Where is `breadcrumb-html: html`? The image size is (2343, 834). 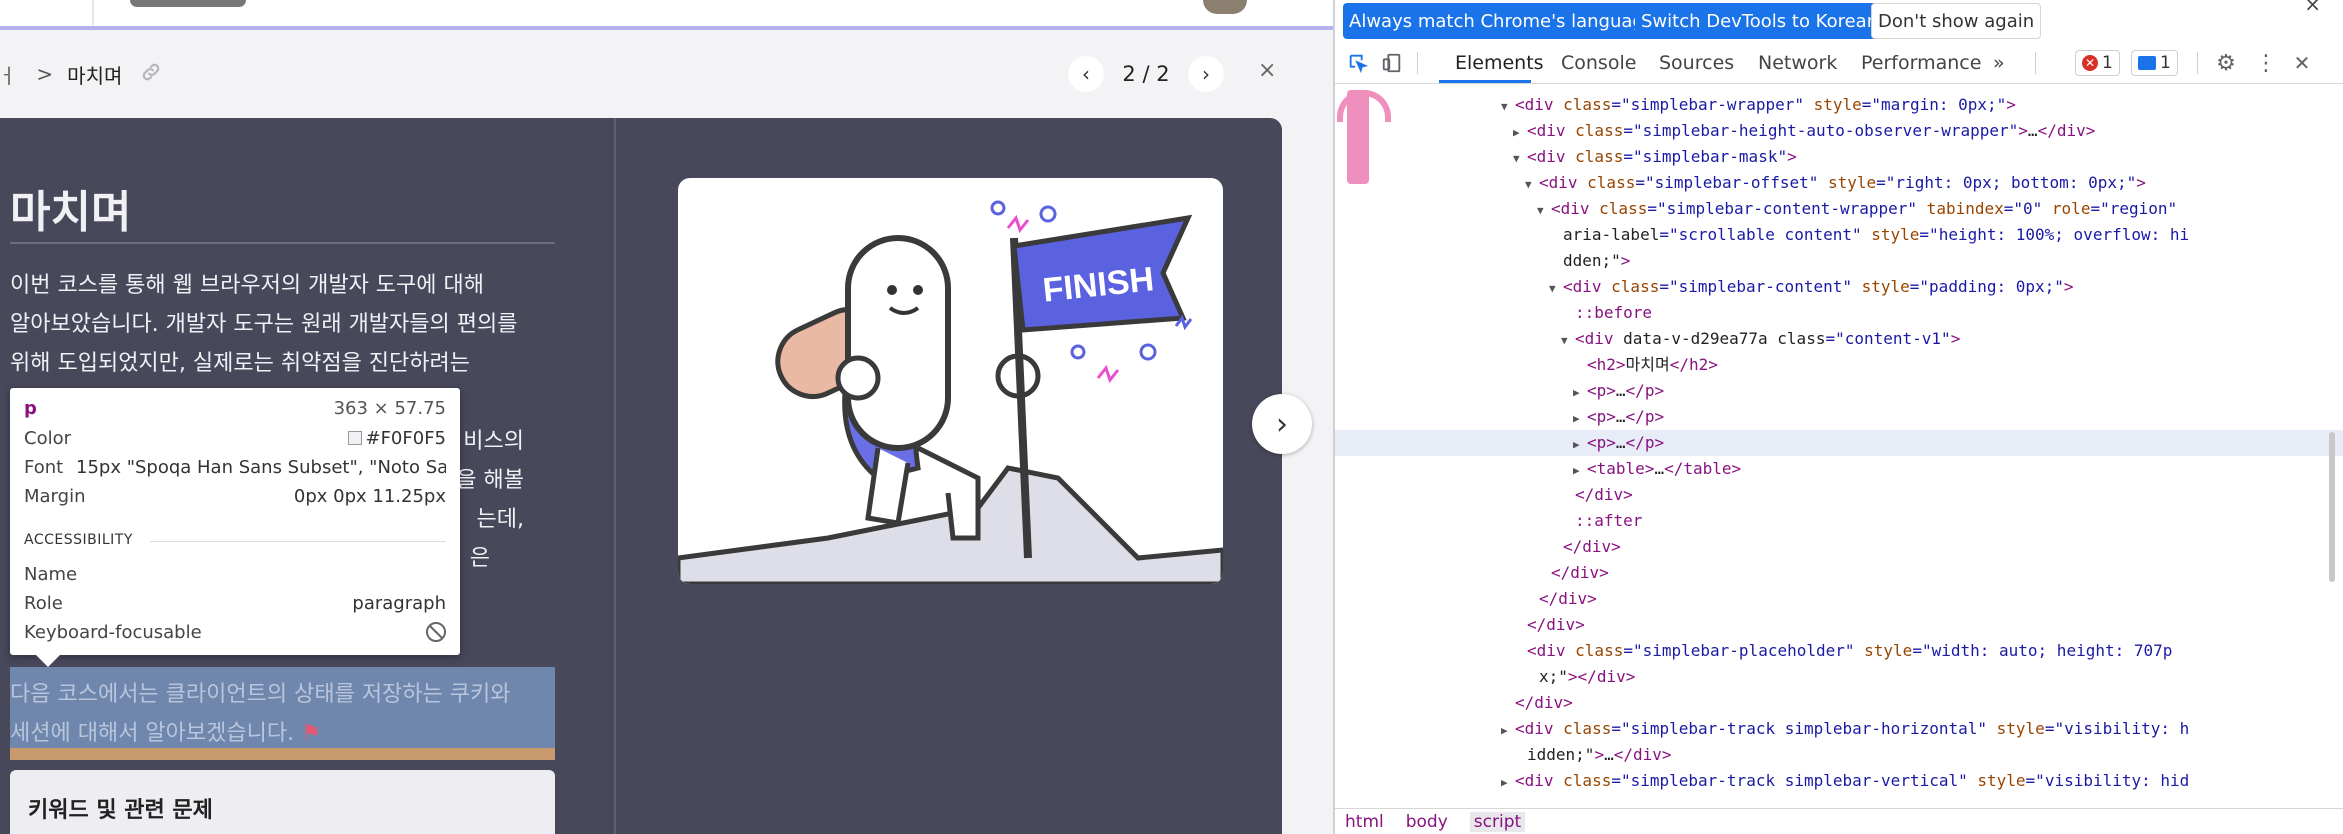
breadcrumb-html: html is located at coordinates (1364, 822).